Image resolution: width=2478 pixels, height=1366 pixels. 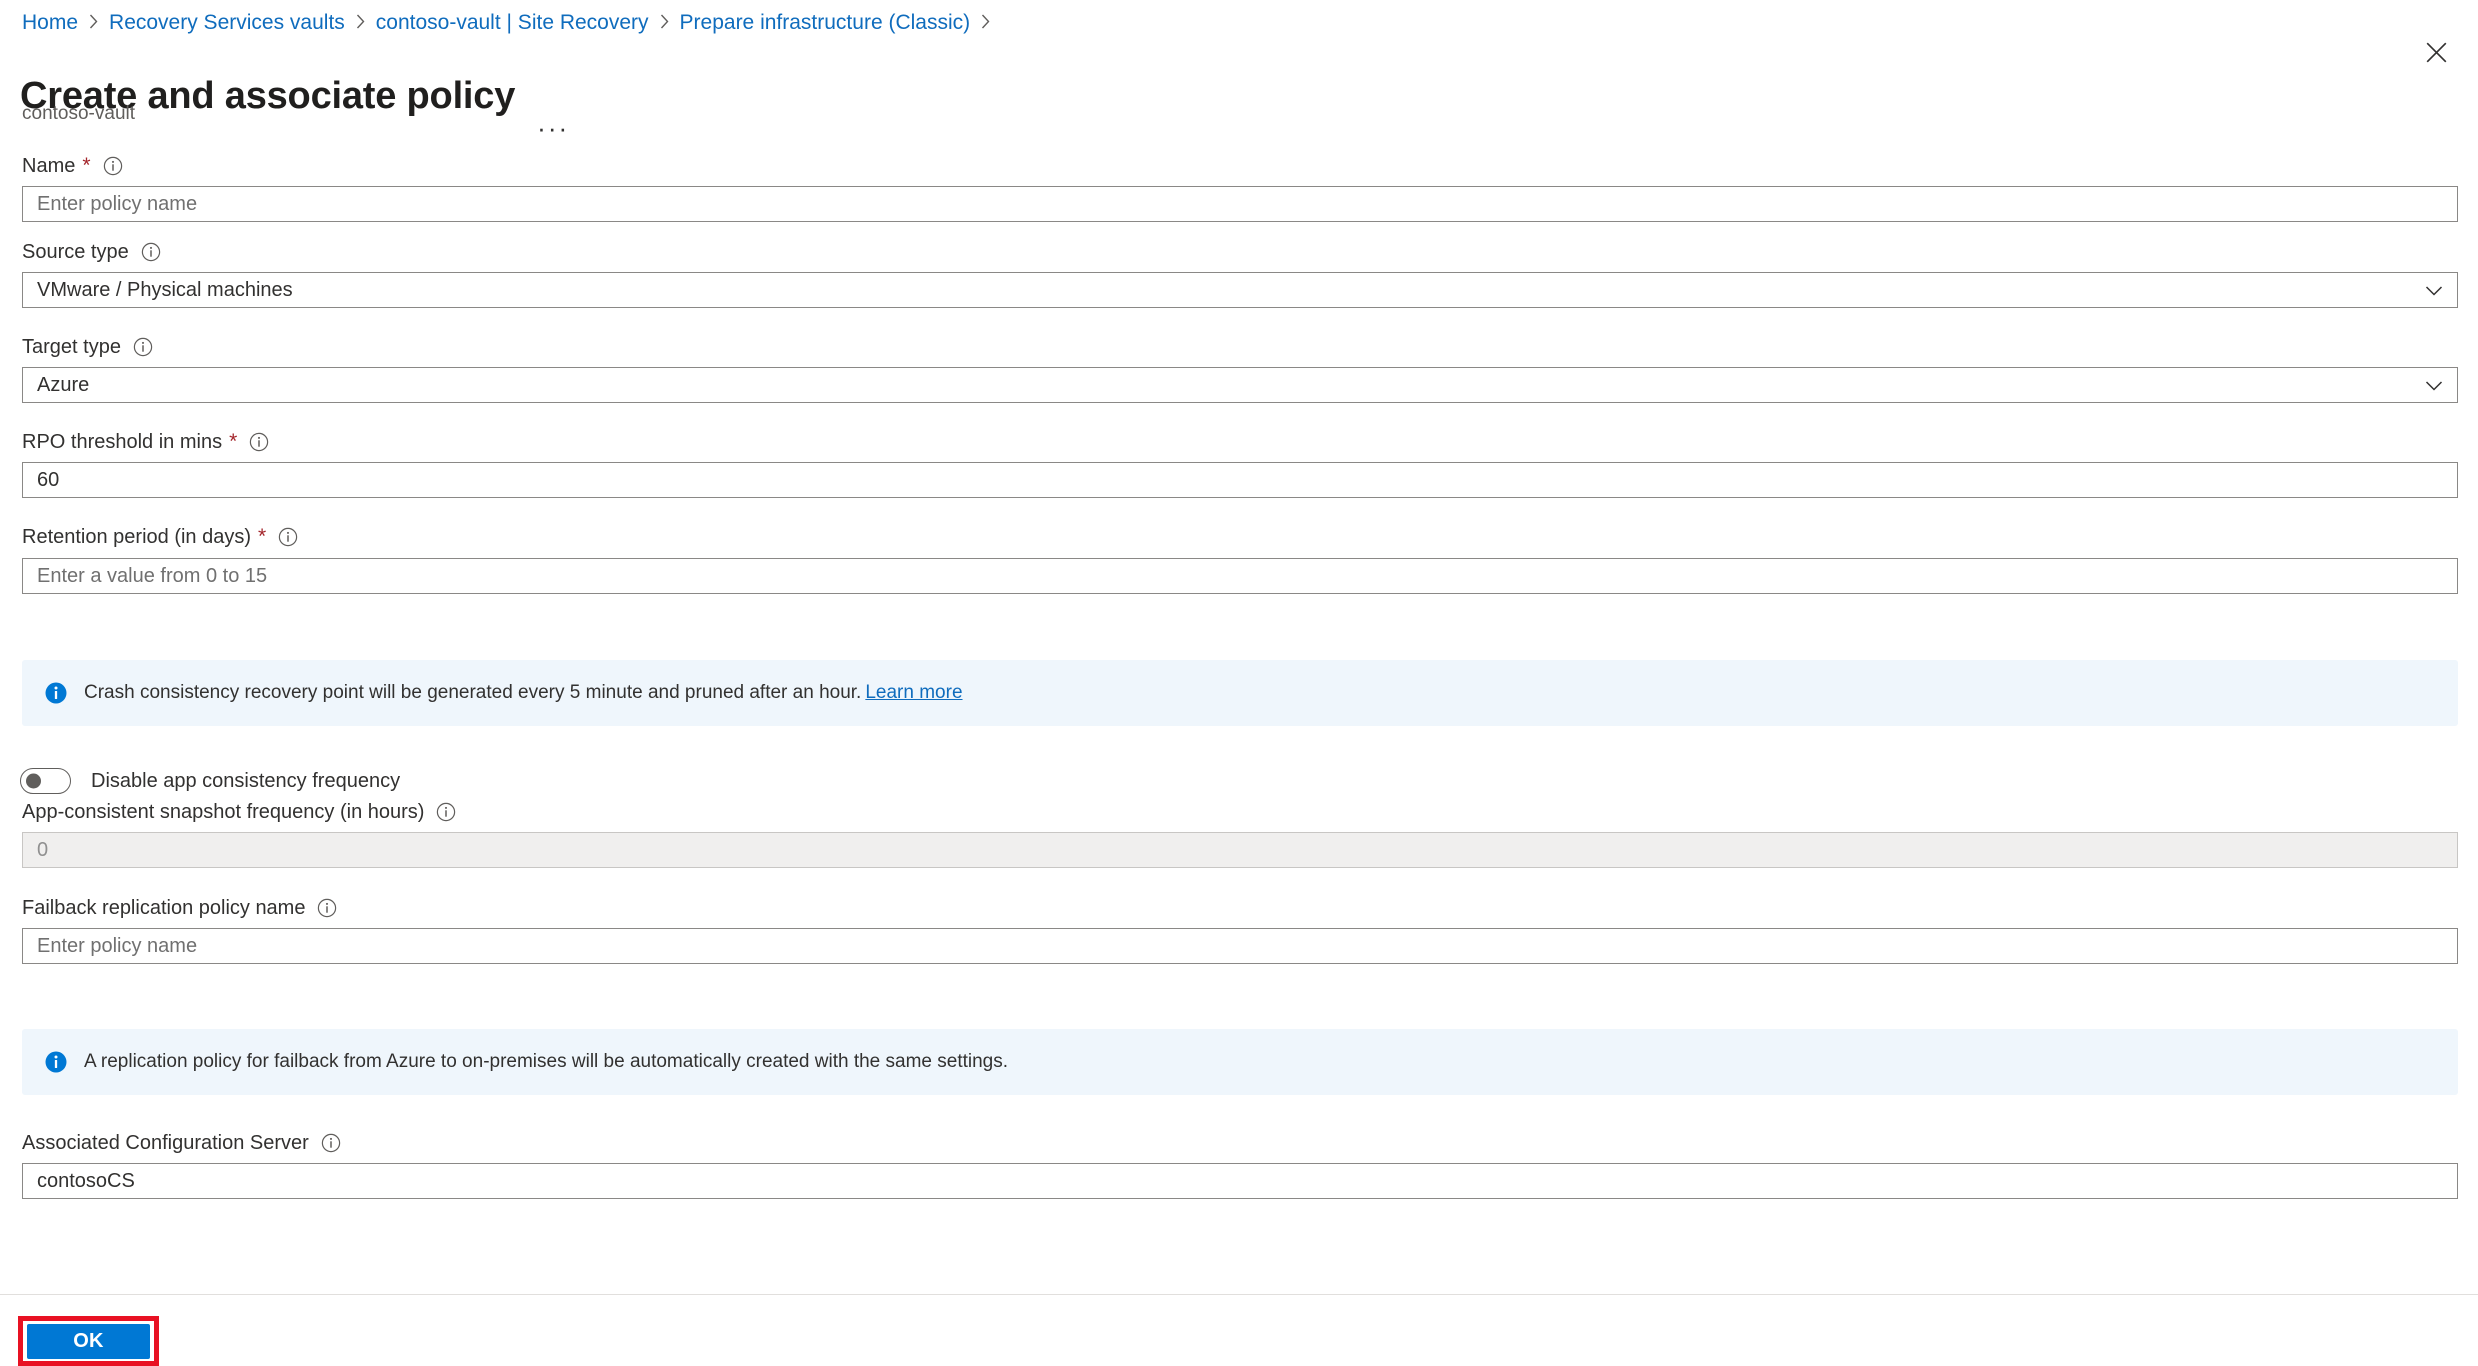 I want to click on failback-policy-name-label: Failback replication policy name, so click(x=179, y=908).